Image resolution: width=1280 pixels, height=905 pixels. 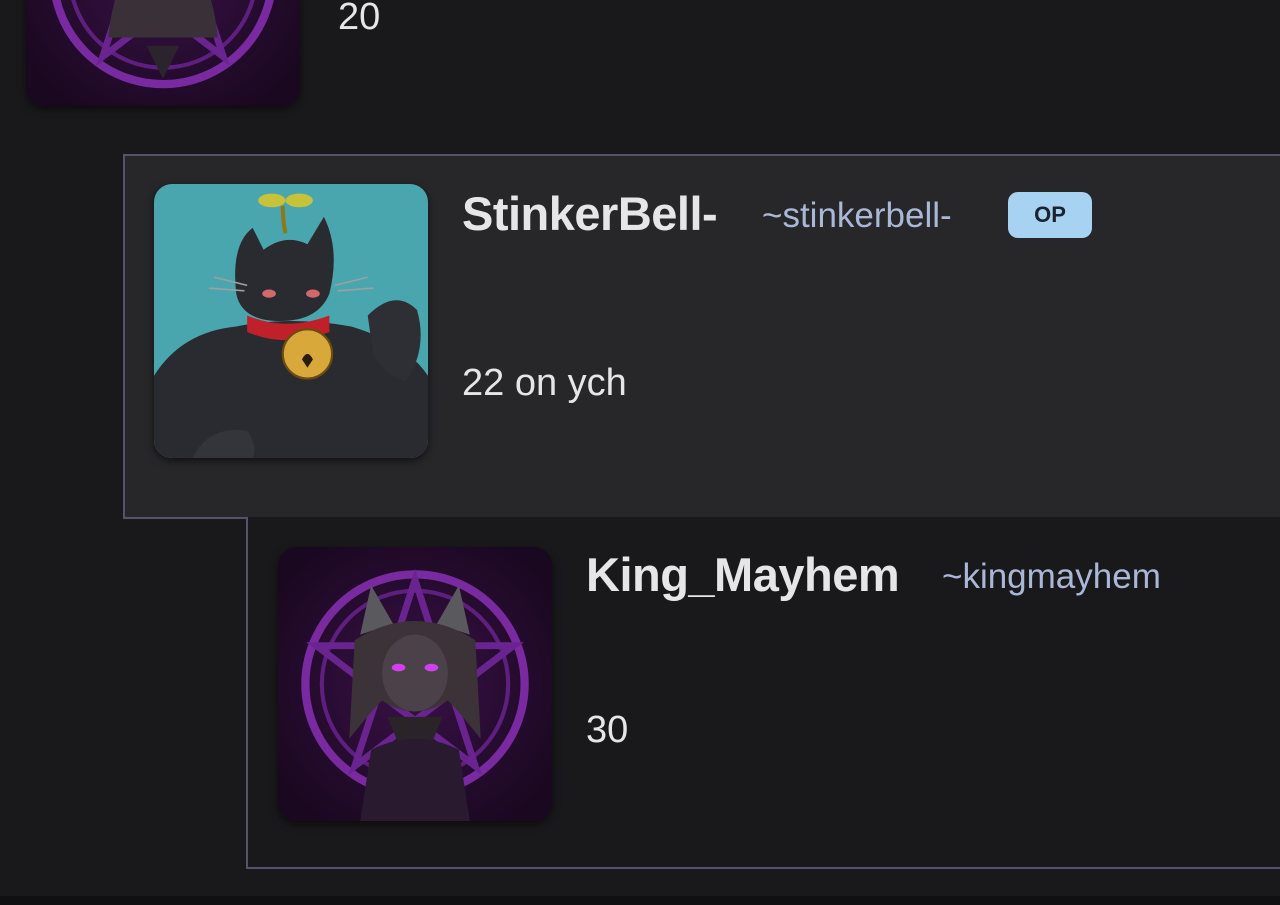 I want to click on comment-body: 20, so click(x=359, y=19).